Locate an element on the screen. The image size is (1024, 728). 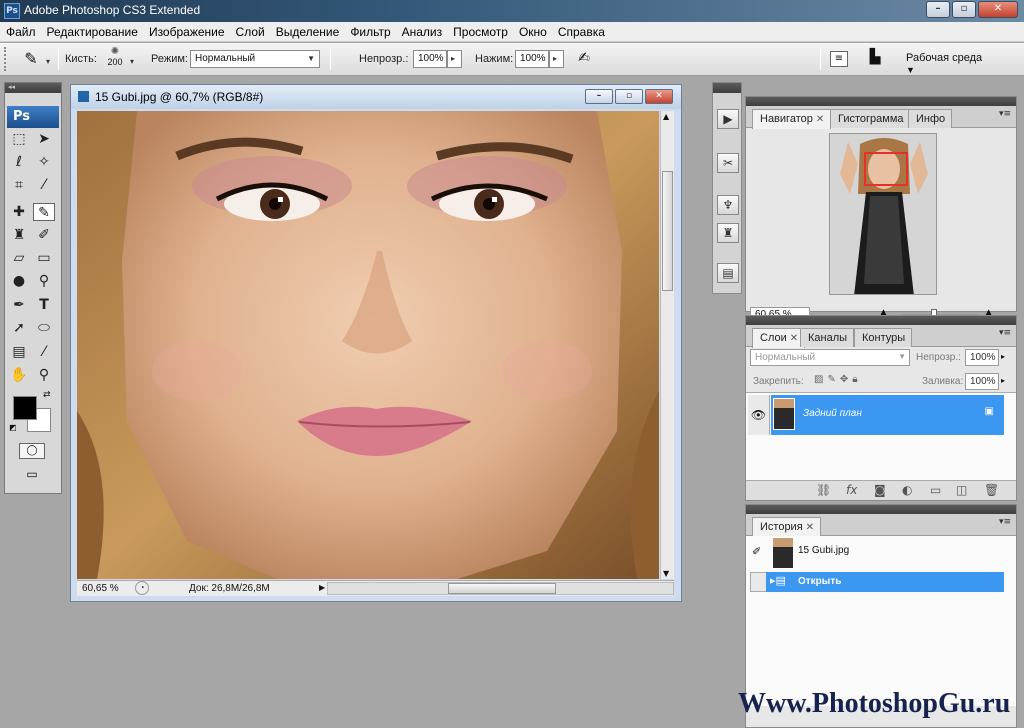
maximize-button: ▫ is located at coordinates (964, 9).